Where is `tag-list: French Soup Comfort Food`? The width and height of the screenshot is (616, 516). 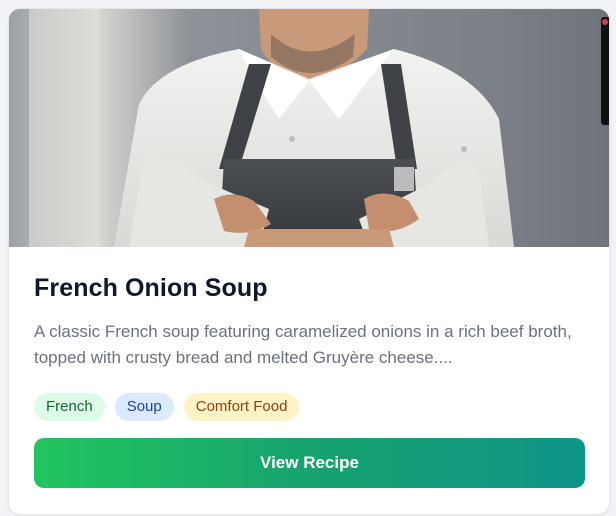 tag-list: French Soup Comfort Food is located at coordinates (310, 407).